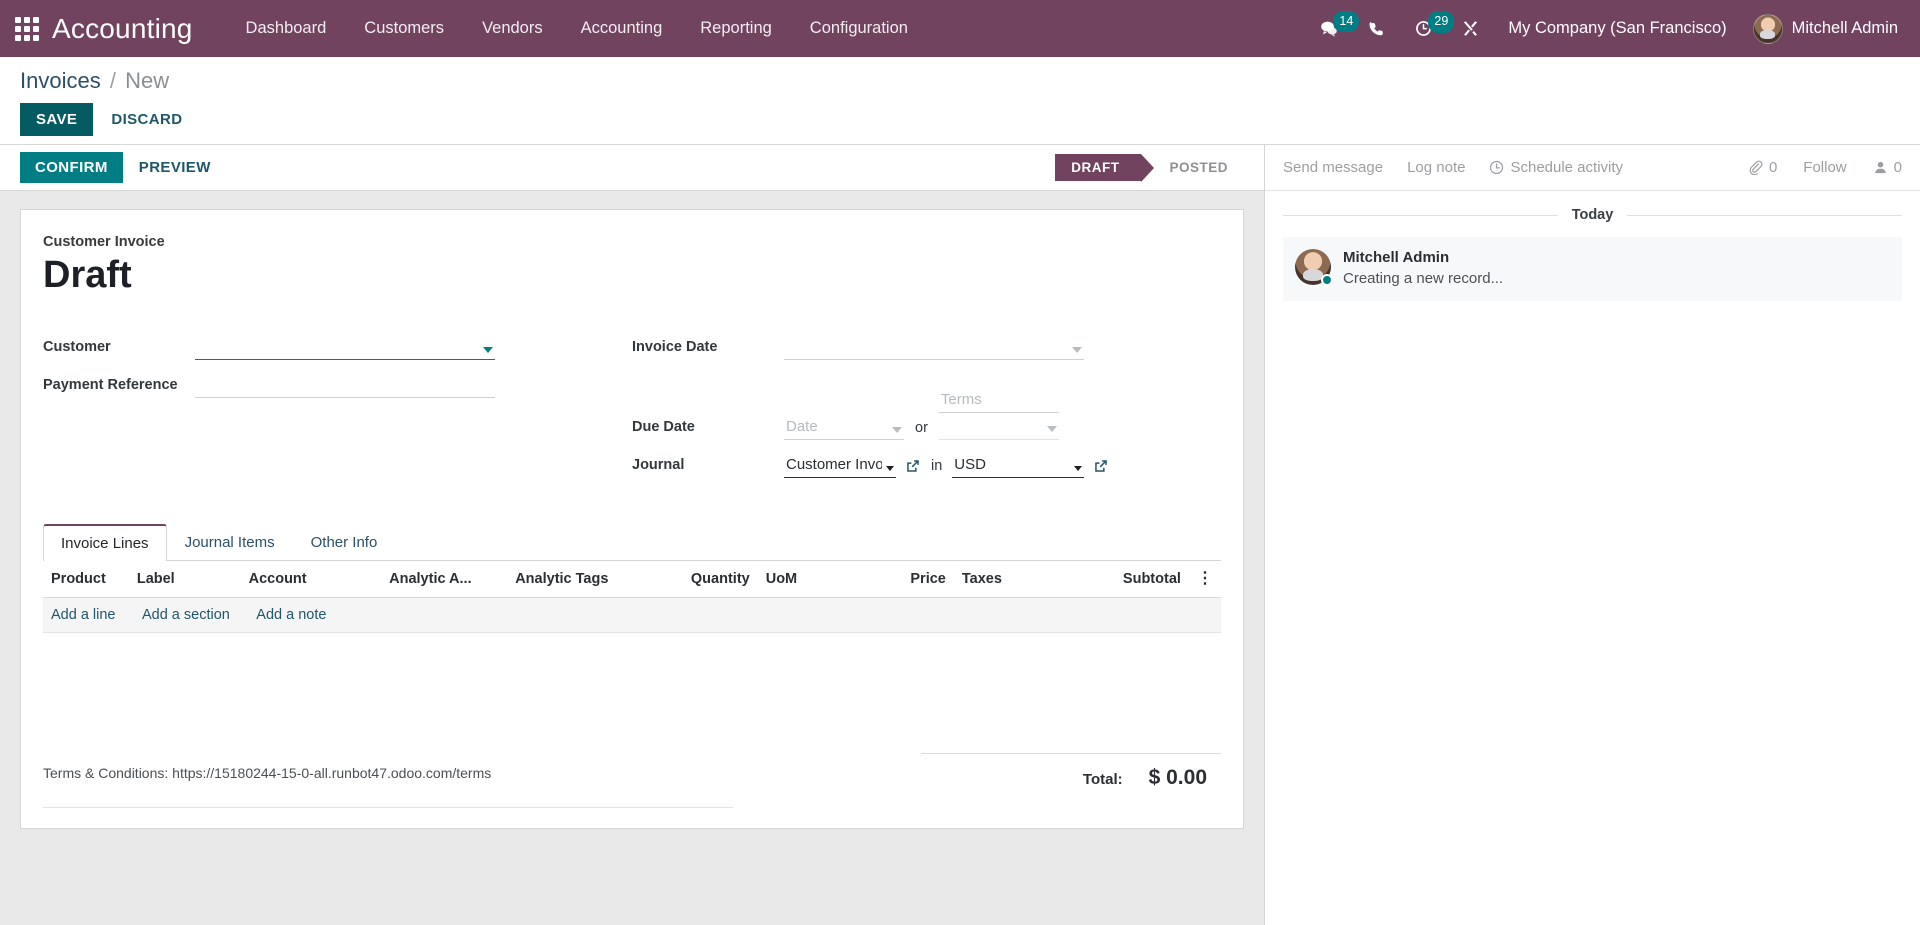 This screenshot has height=925, width=1920. What do you see at coordinates (632, 682) in the screenshot?
I see `invoice-lines-empty-space` at bounding box center [632, 682].